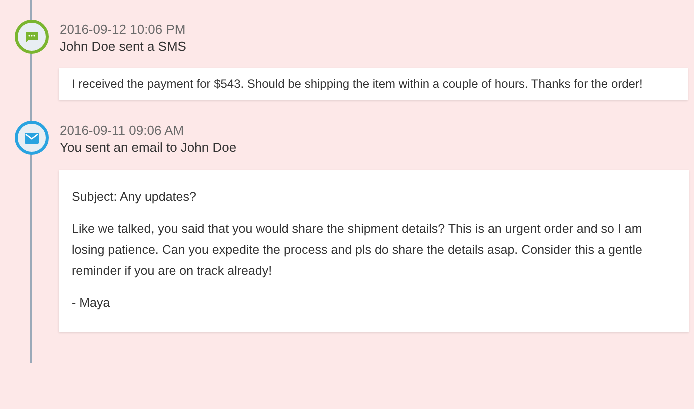 The width and height of the screenshot is (694, 409). What do you see at coordinates (92, 303) in the screenshot?
I see `message-text: - Maya` at bounding box center [92, 303].